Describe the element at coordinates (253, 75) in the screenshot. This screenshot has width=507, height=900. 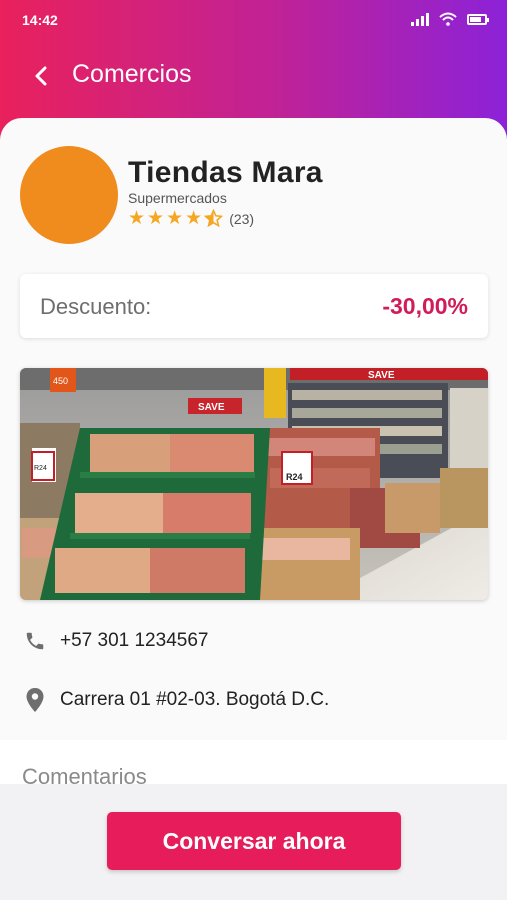
I see `nav-bar: Comercios` at that location.